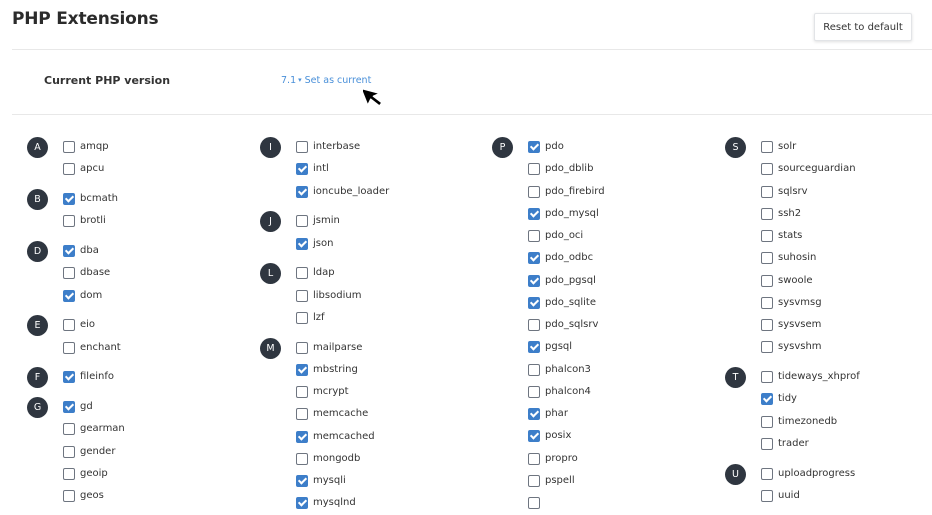  Describe the element at coordinates (86, 147) in the screenshot. I see `extension-item-amqp: amqp` at that location.